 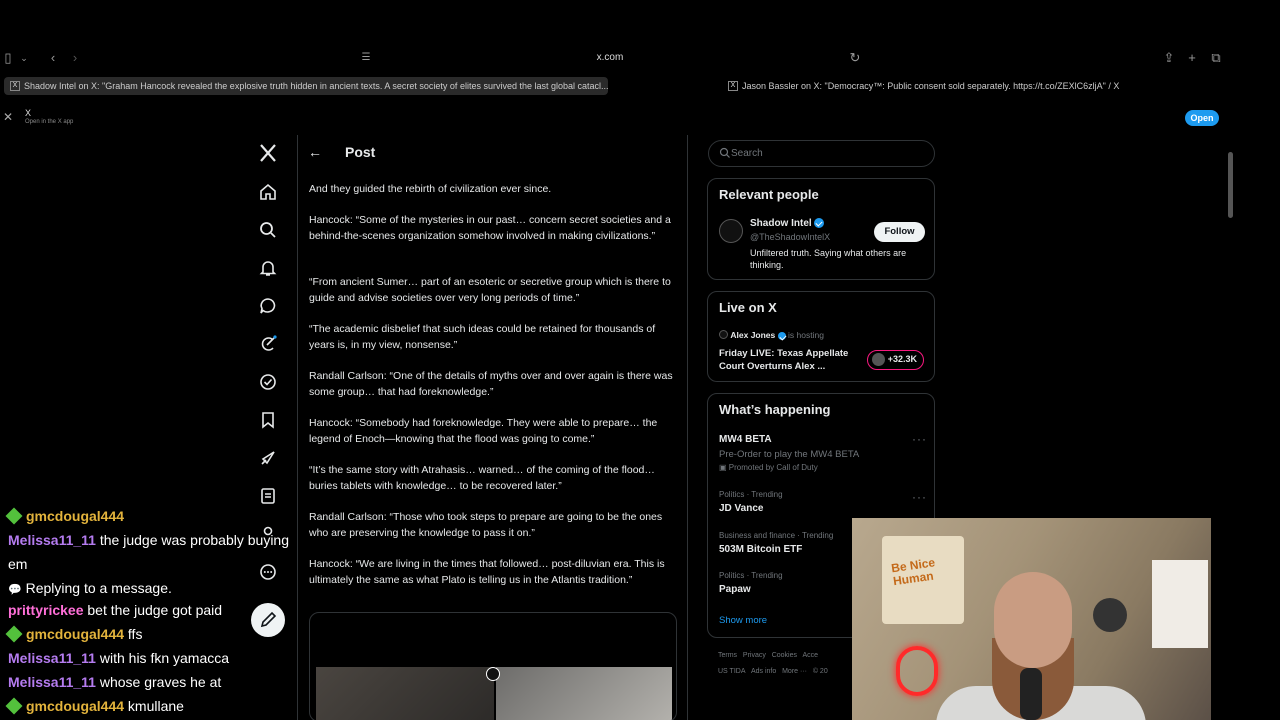 What do you see at coordinates (28, 113) in the screenshot?
I see `app-name: X` at bounding box center [28, 113].